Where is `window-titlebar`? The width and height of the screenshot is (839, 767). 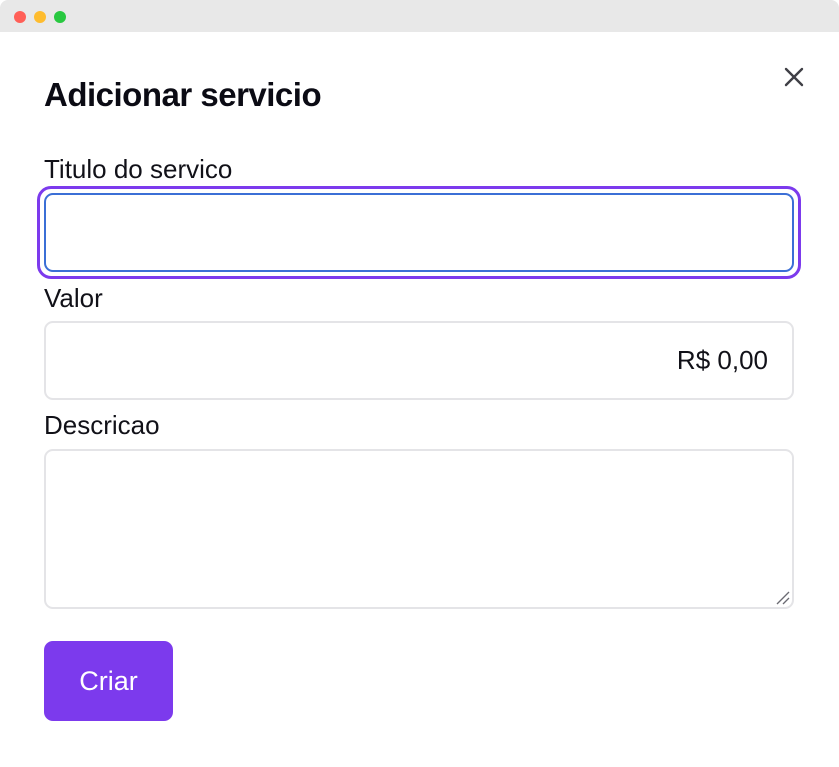 window-titlebar is located at coordinates (419, 16).